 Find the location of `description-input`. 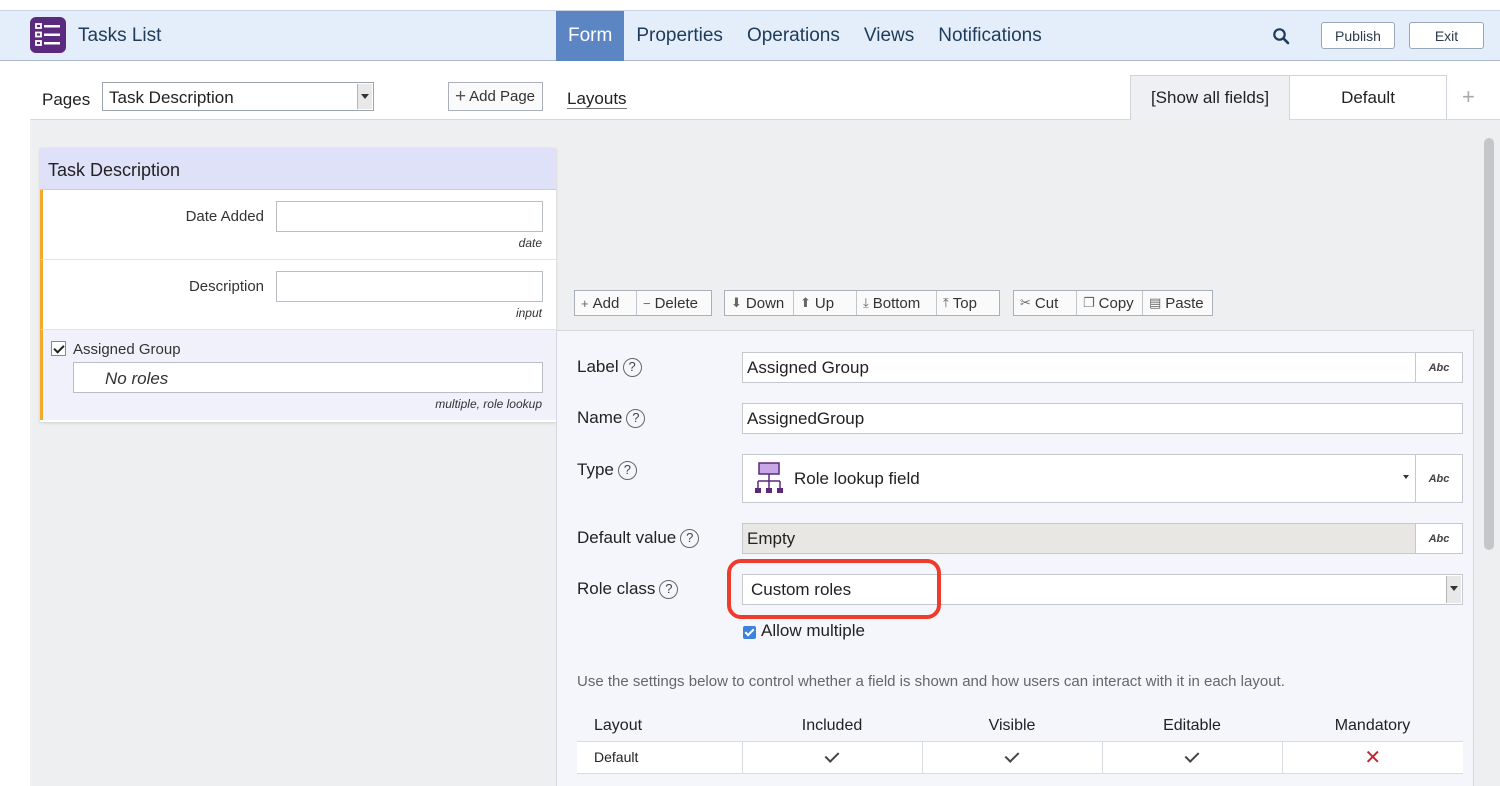

description-input is located at coordinates (409, 286).